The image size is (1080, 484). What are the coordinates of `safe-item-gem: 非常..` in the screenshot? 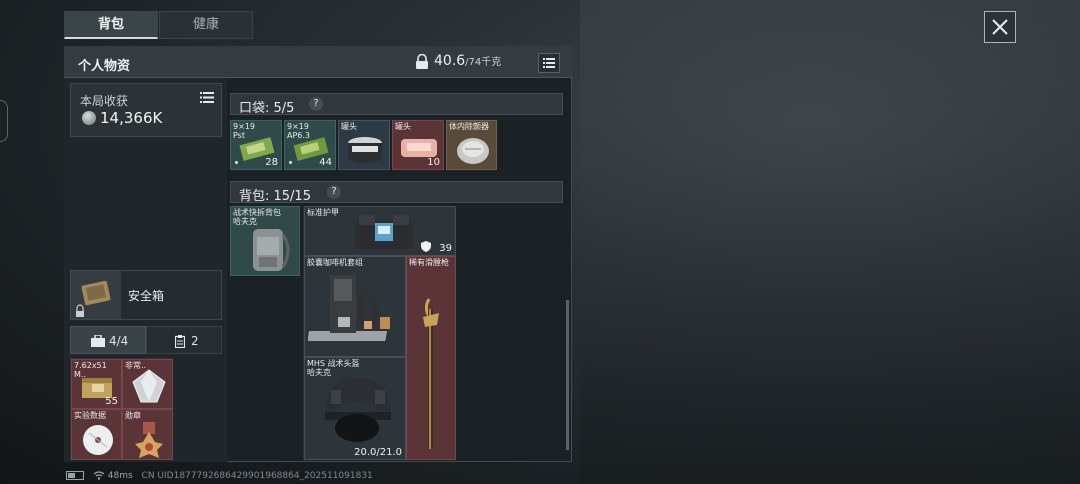 It's located at (147, 384).